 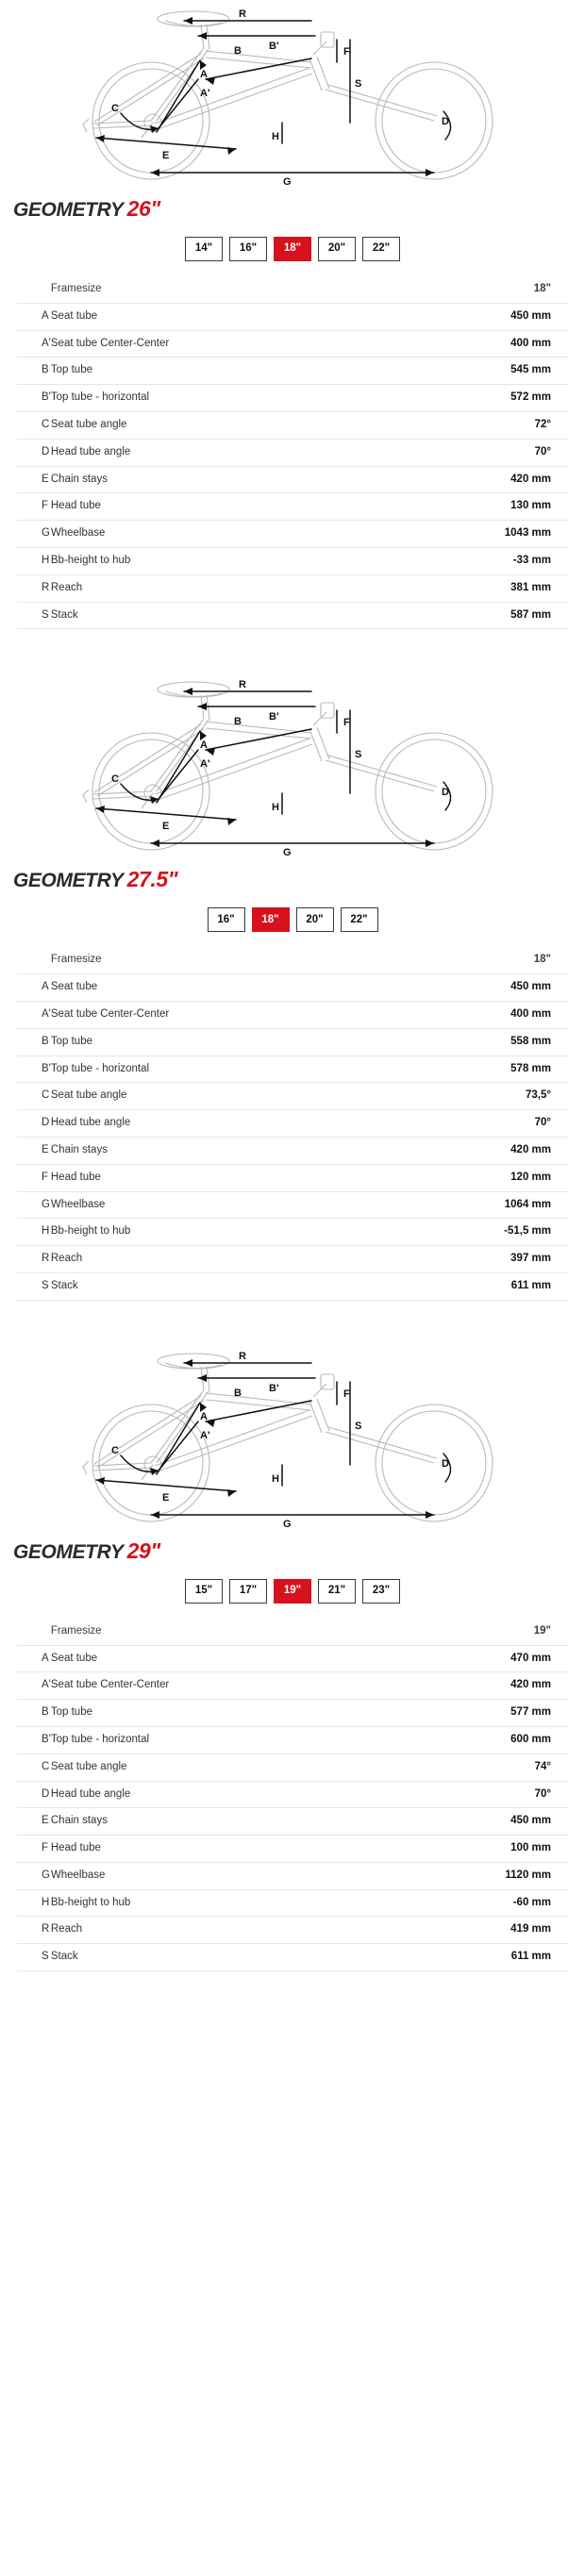 I want to click on row-value: 420 mm, so click(x=478, y=480).